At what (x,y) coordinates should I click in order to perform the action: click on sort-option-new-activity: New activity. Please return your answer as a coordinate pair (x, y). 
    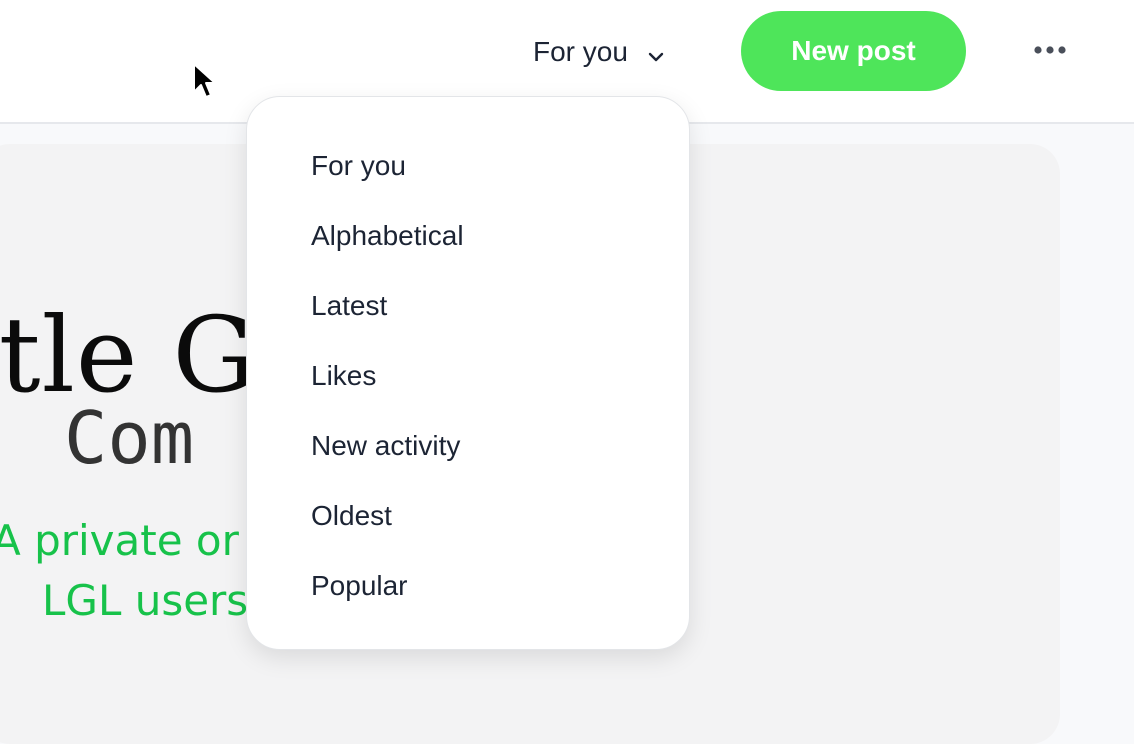
    Looking at the image, I should click on (468, 446).